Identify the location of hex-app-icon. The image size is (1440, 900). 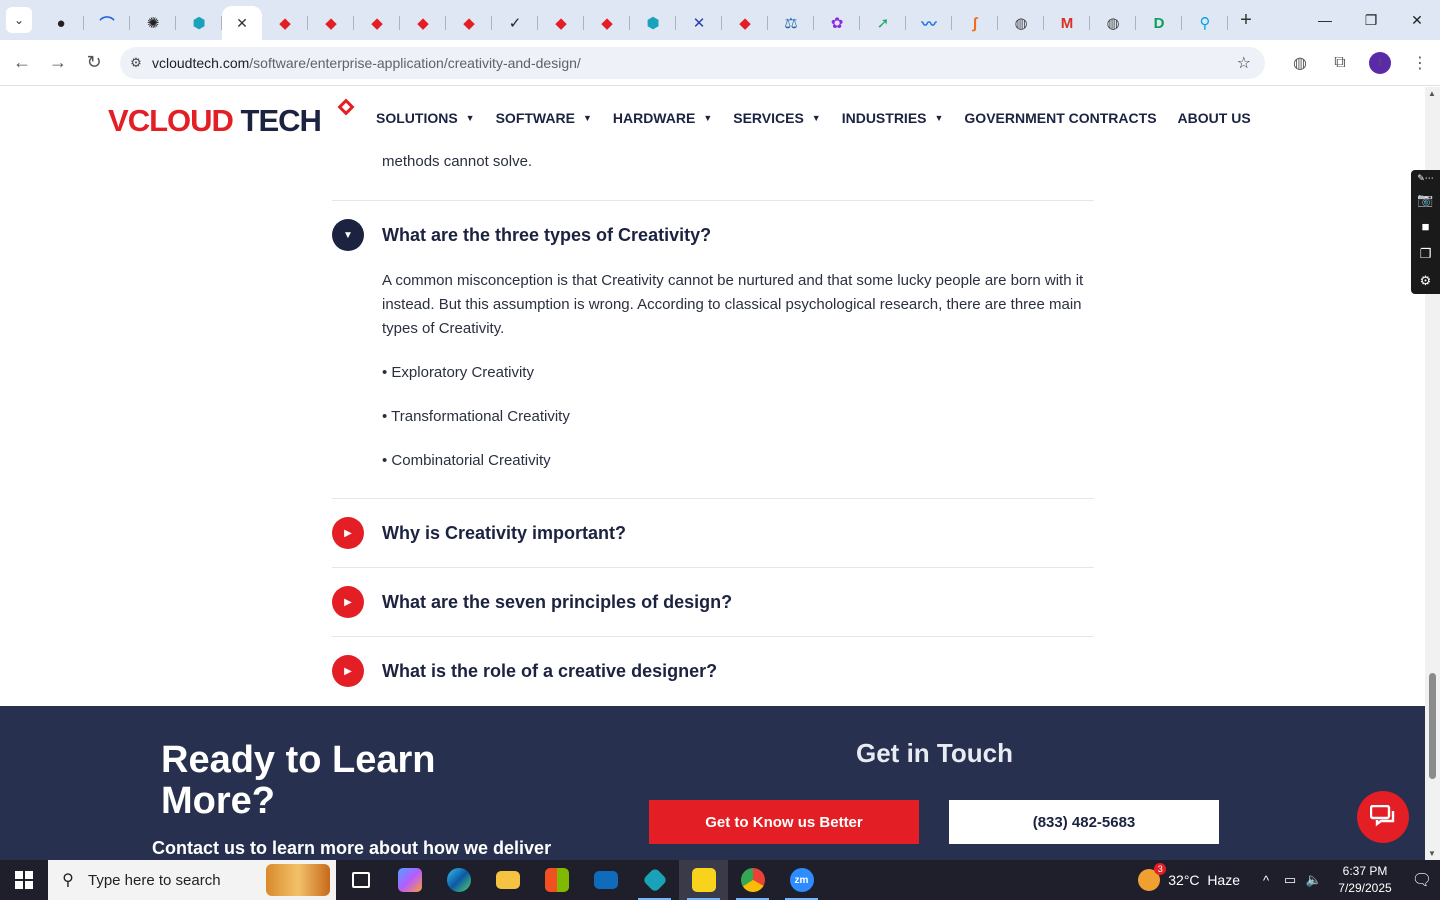
(654, 880).